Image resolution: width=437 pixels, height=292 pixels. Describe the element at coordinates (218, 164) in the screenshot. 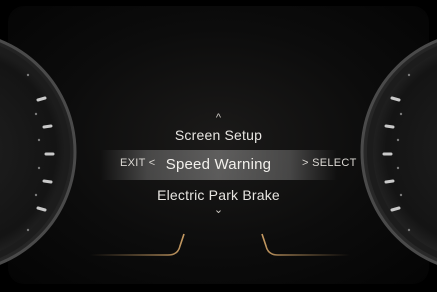

I see `menu-item-speed-warning: Speed Warning` at that location.